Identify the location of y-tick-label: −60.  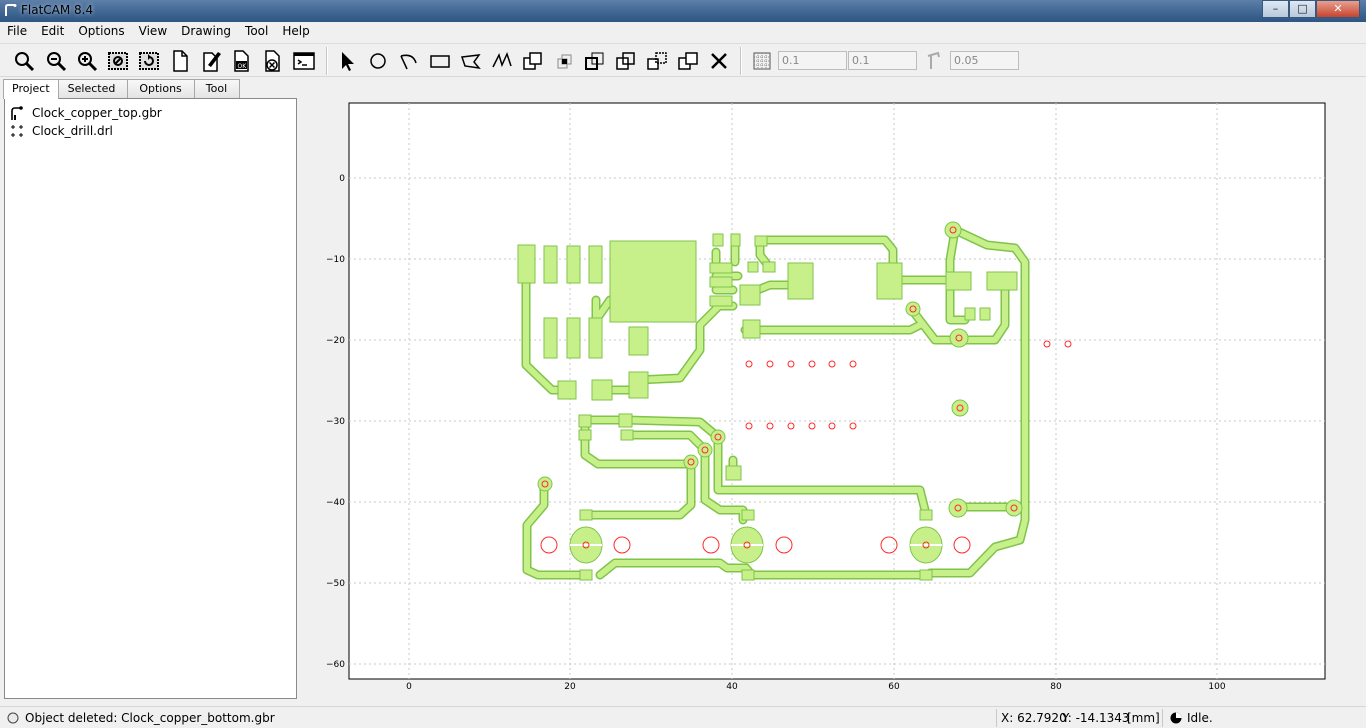
(335, 665).